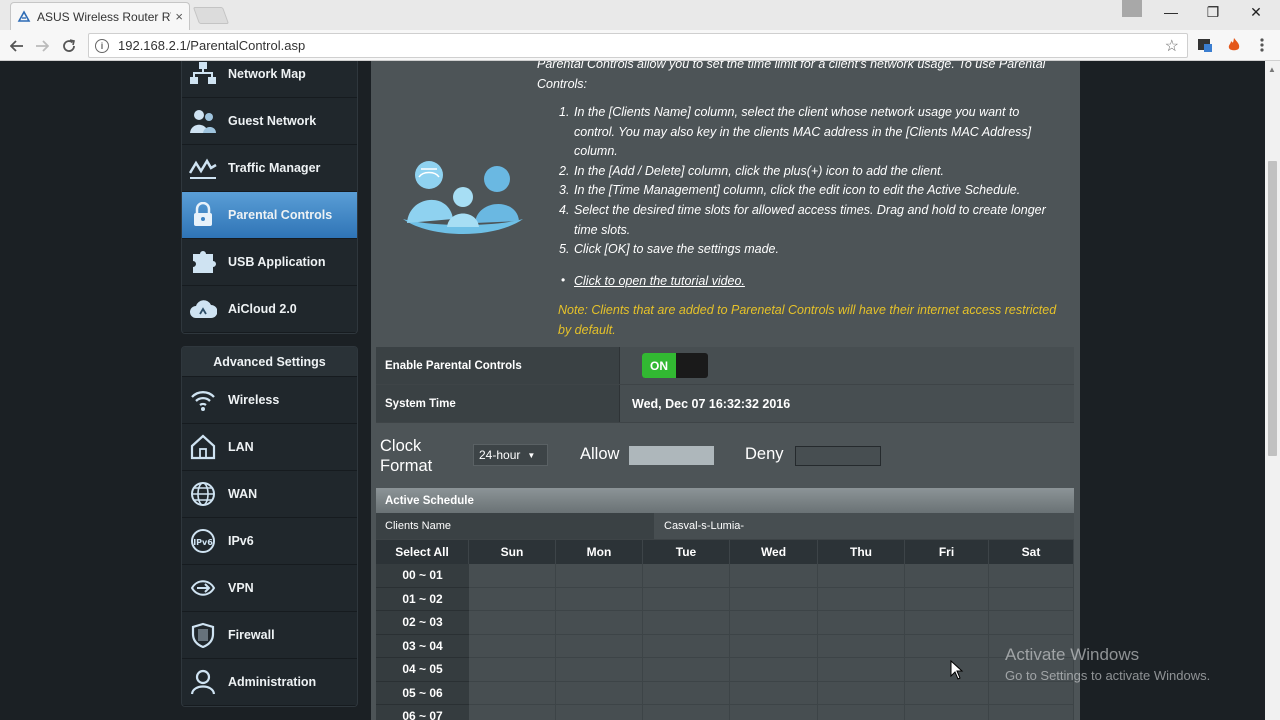 Image resolution: width=1280 pixels, height=720 pixels. Describe the element at coordinates (1272, 69) in the screenshot. I see `scroll-up-icon: ▲` at that location.